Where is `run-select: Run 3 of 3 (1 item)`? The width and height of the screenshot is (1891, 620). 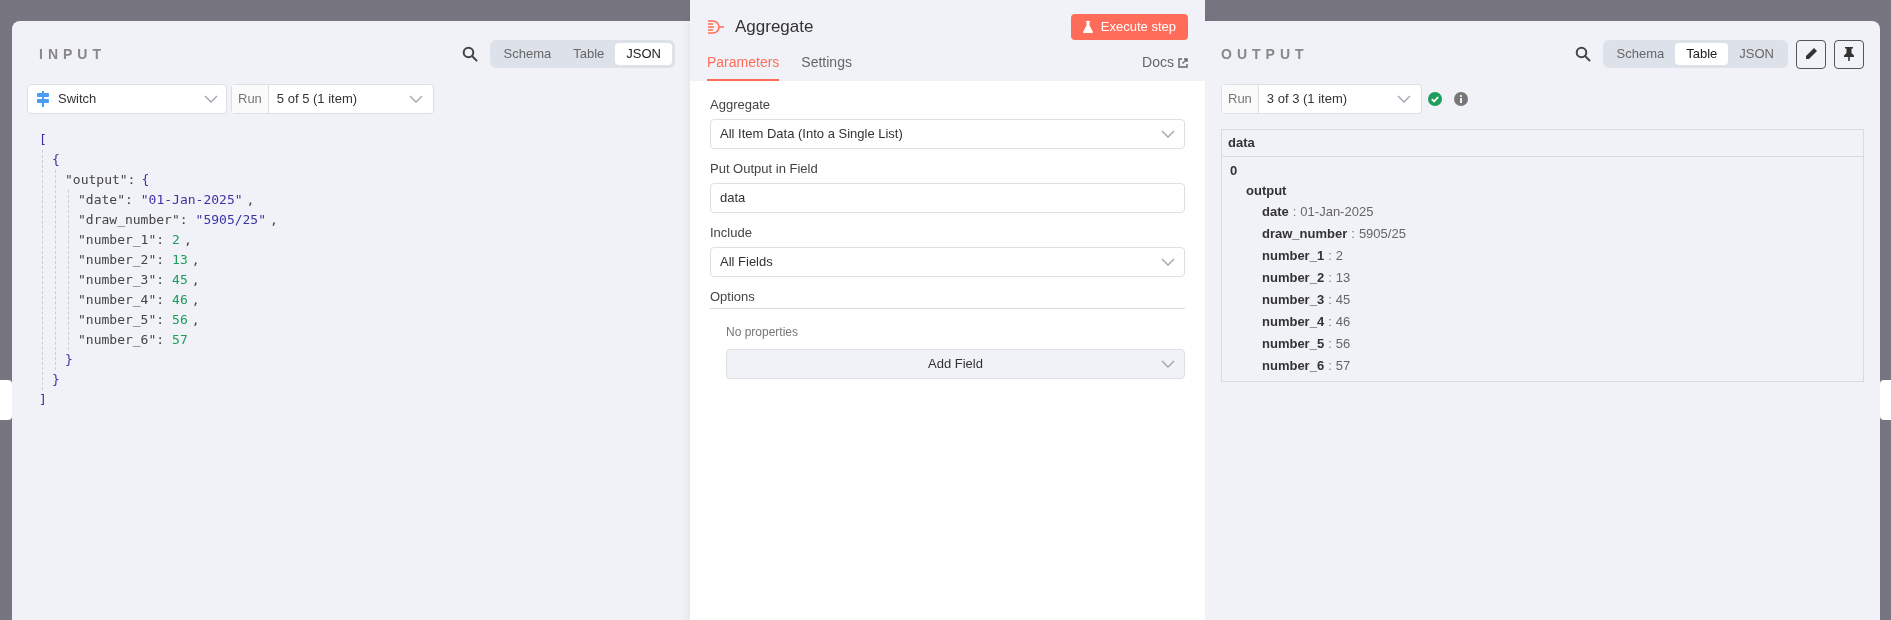
run-select: Run 3 of 3 (1 item) is located at coordinates (1321, 99).